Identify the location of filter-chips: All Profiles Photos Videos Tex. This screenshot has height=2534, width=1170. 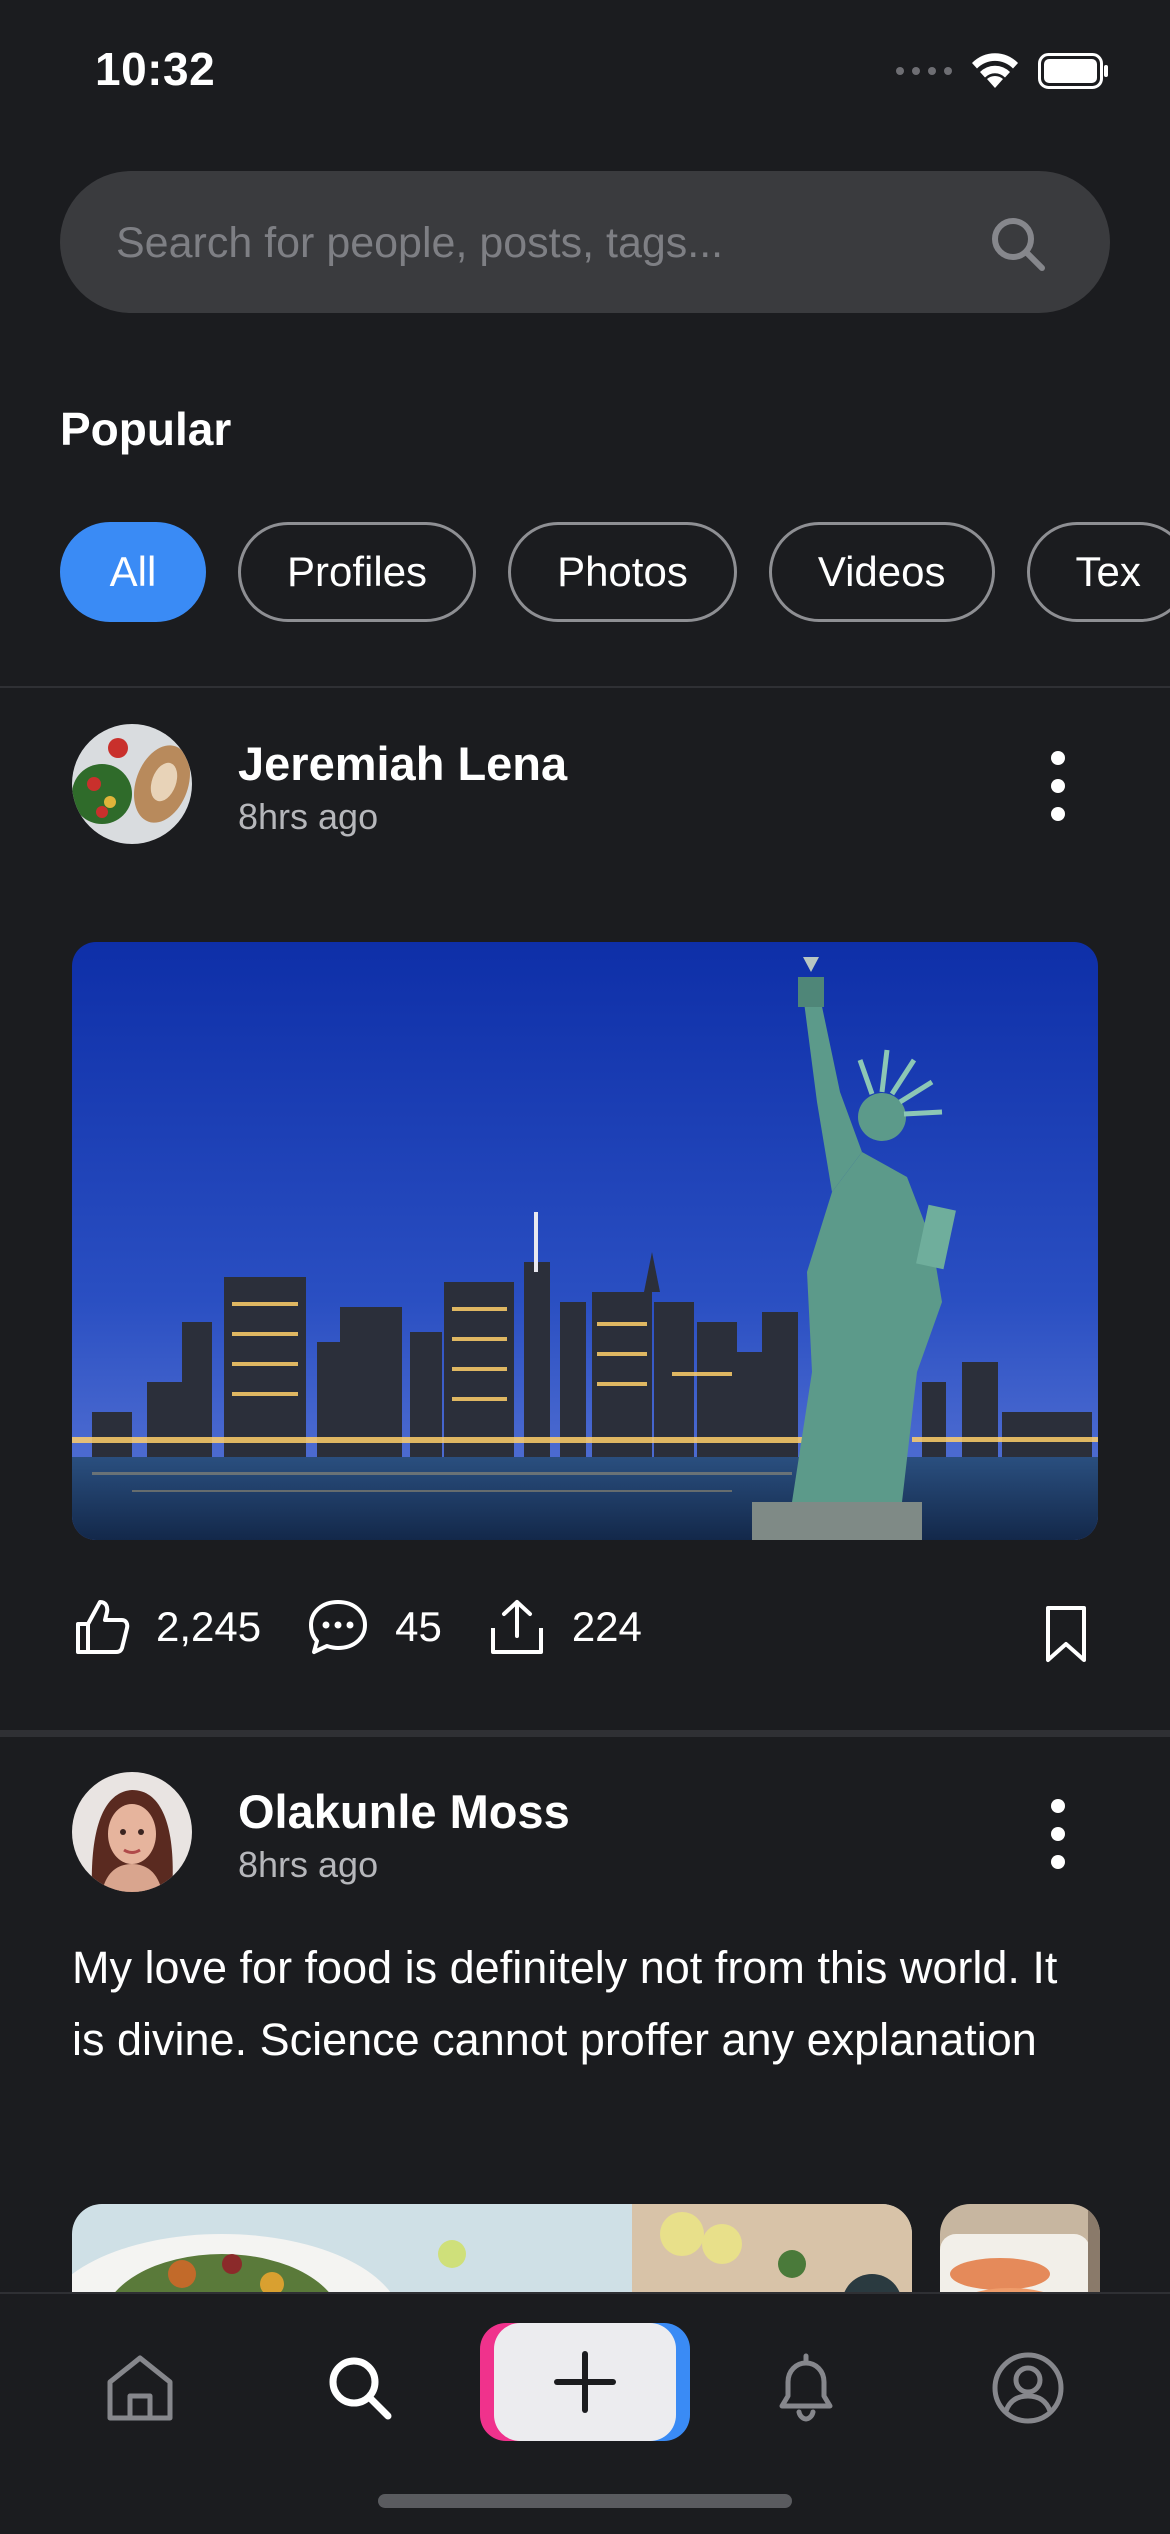
(615, 572).